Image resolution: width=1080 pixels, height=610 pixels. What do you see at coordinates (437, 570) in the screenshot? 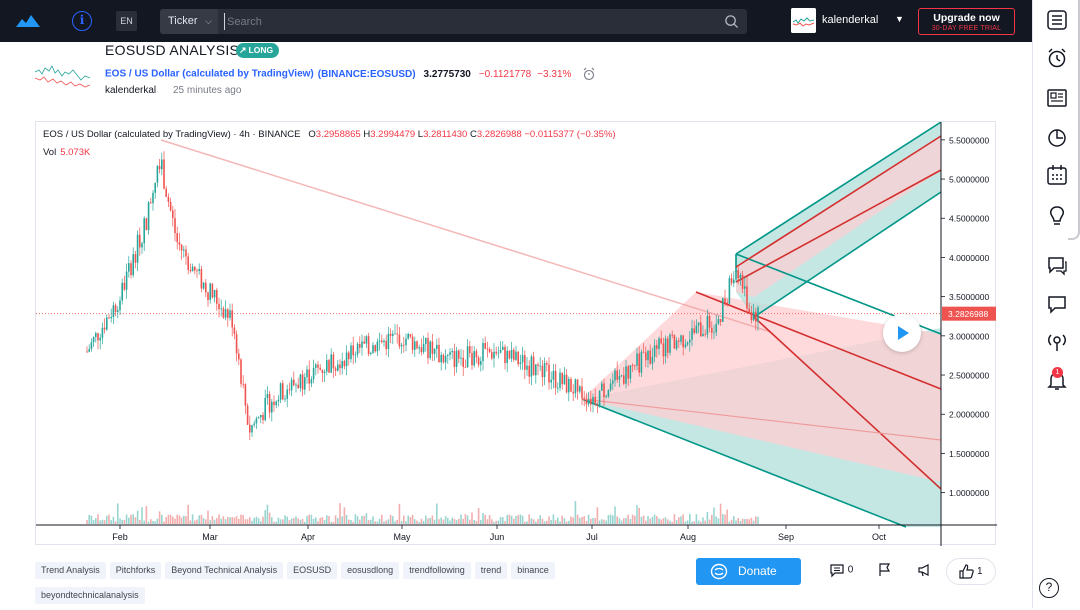
I see `tag-item: trendfollowing` at bounding box center [437, 570].